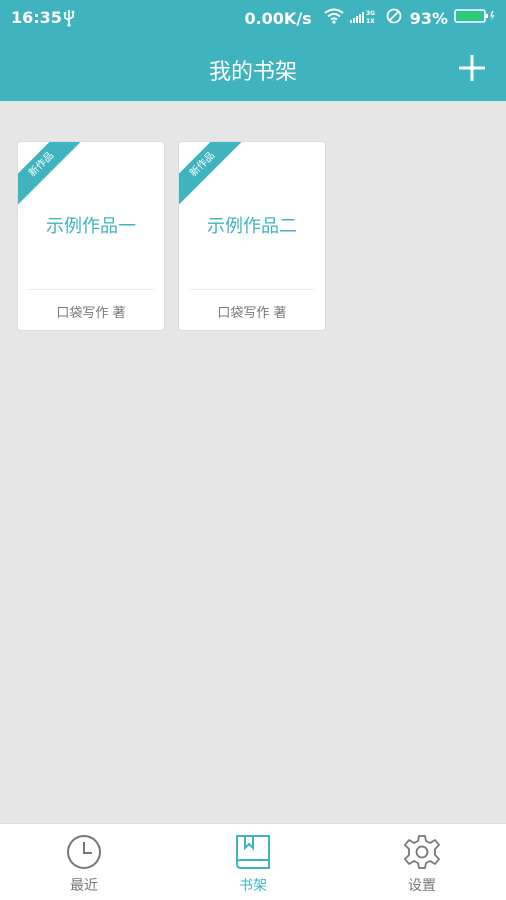 This screenshot has width=506, height=900. Describe the element at coordinates (370, 21) in the screenshot. I see `svg-text: 1X` at that location.